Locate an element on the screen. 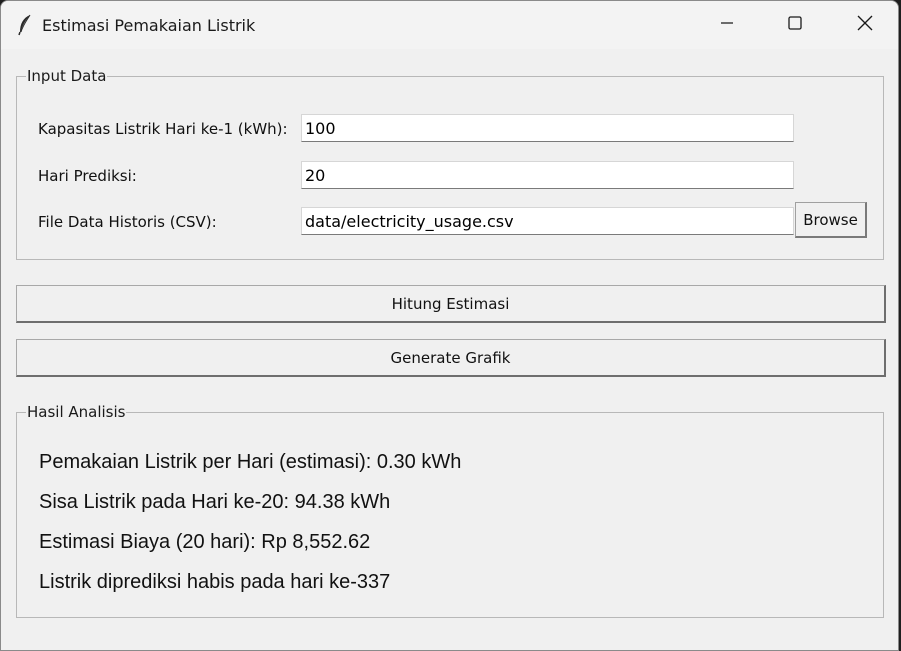  result-estimasi-biaya: Estimasi Biaya (20 hari): Rp 8,552.62 is located at coordinates (205, 542).